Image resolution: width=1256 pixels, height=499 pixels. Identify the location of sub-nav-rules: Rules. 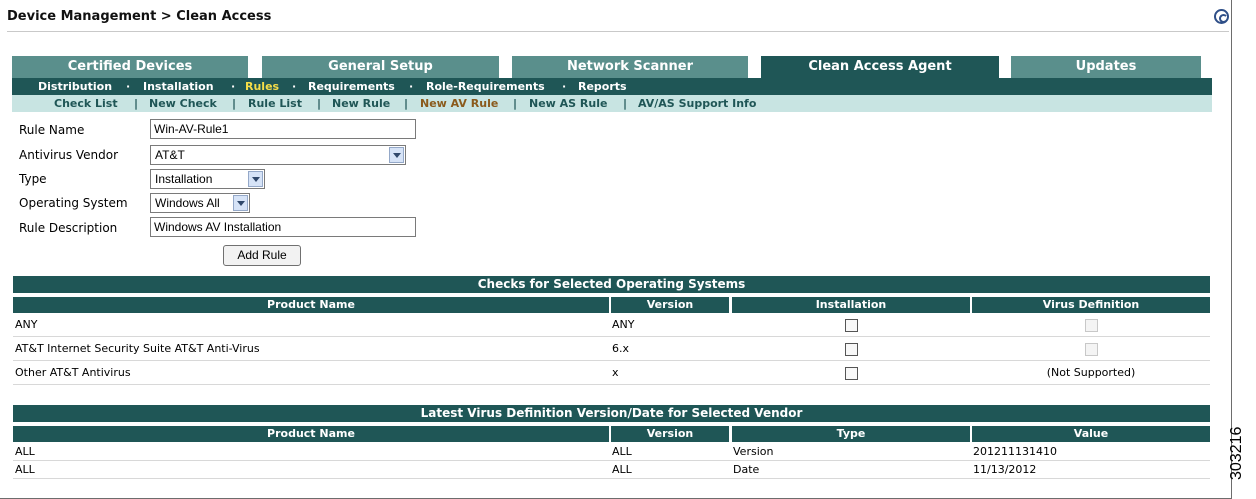
(262, 86).